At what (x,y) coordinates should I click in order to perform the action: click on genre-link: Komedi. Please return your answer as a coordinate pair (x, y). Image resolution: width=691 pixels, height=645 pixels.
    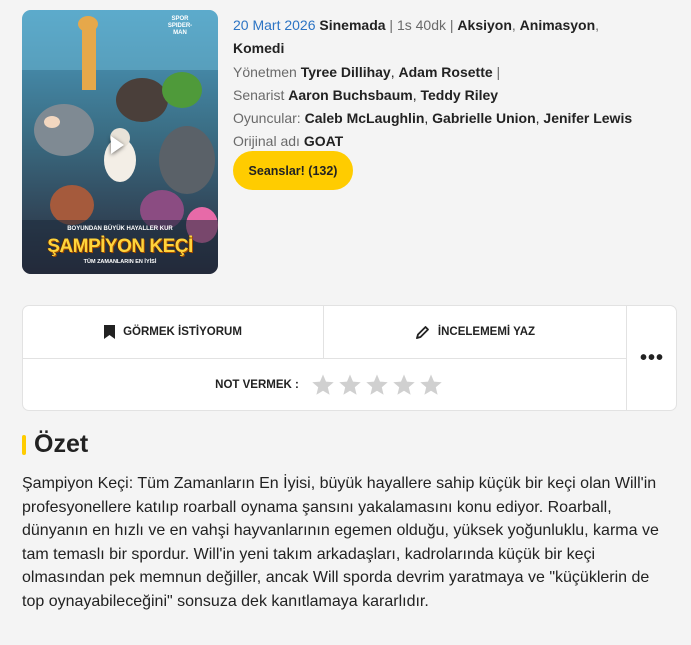
    Looking at the image, I should click on (258, 48).